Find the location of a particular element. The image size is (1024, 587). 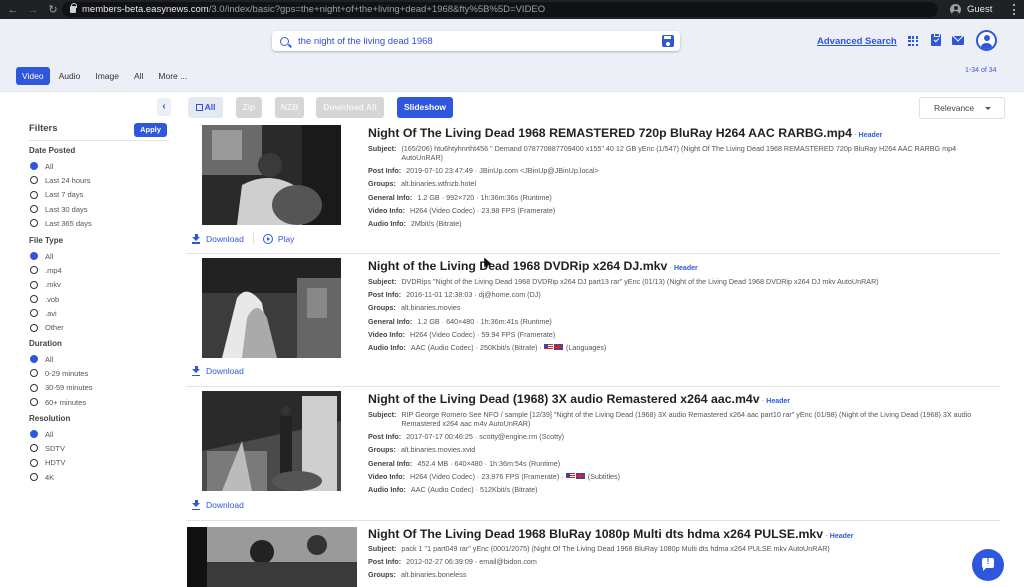

filter-option-label: 0-29 minutes is located at coordinates (67, 373).